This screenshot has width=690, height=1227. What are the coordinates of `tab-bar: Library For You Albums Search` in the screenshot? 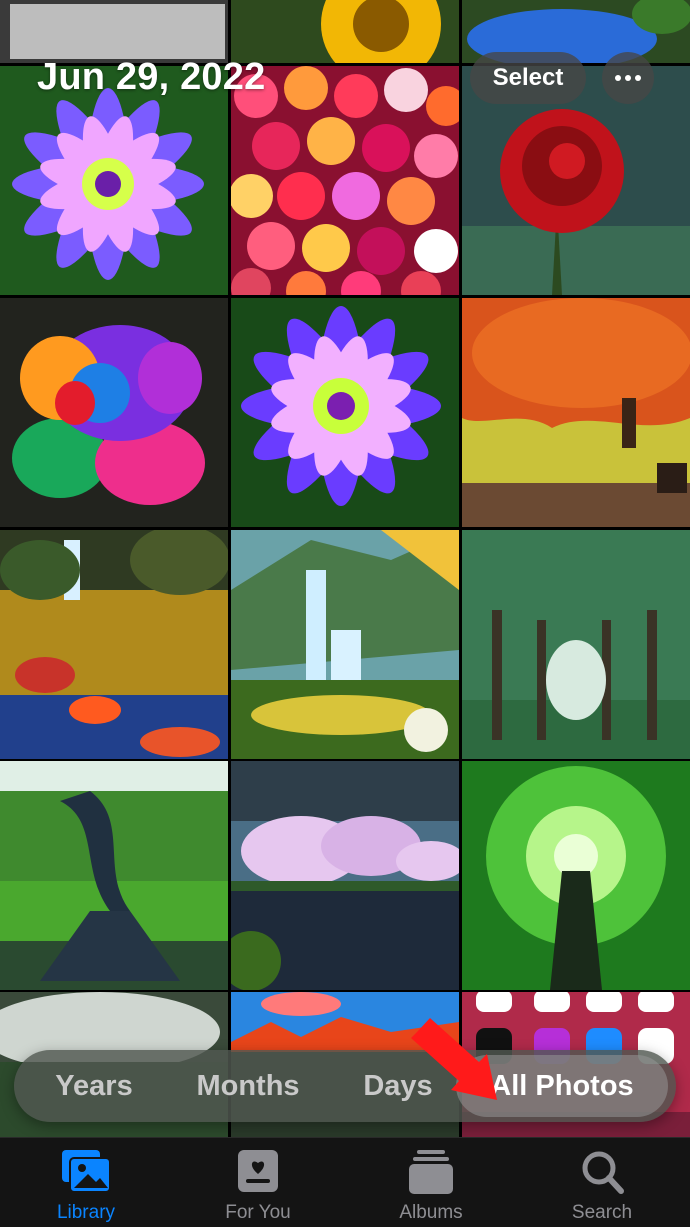 It's located at (345, 1182).